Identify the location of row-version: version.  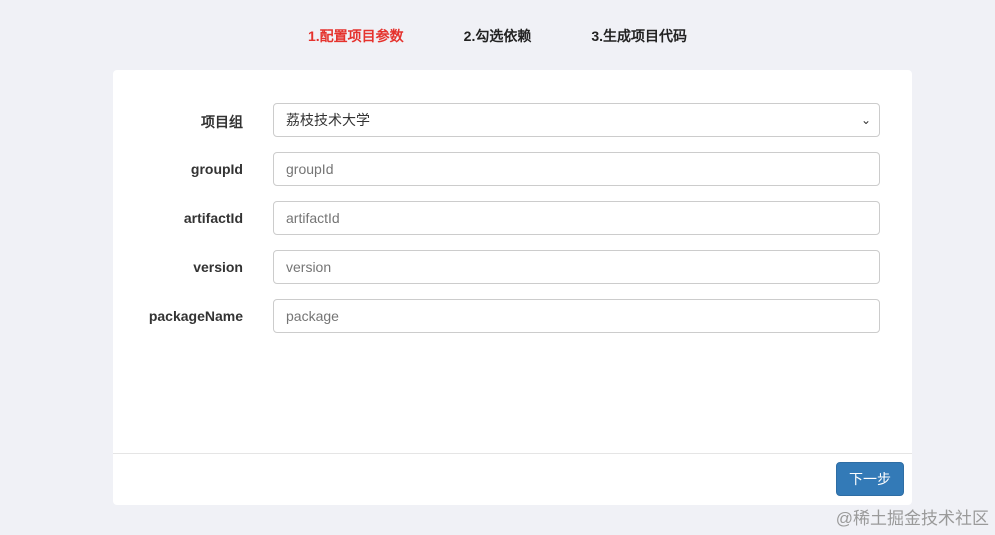
(512, 267).